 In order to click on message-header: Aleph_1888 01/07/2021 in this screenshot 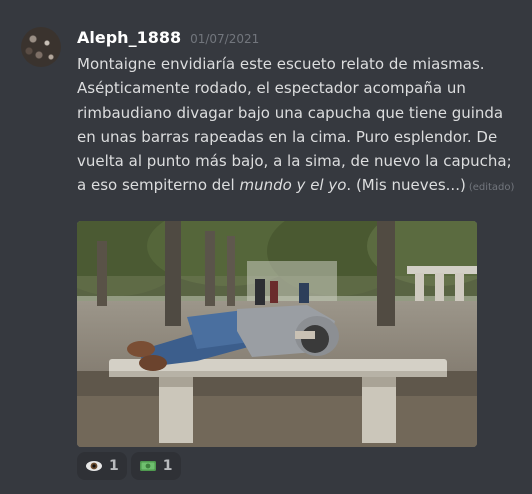, I will do `click(168, 39)`.